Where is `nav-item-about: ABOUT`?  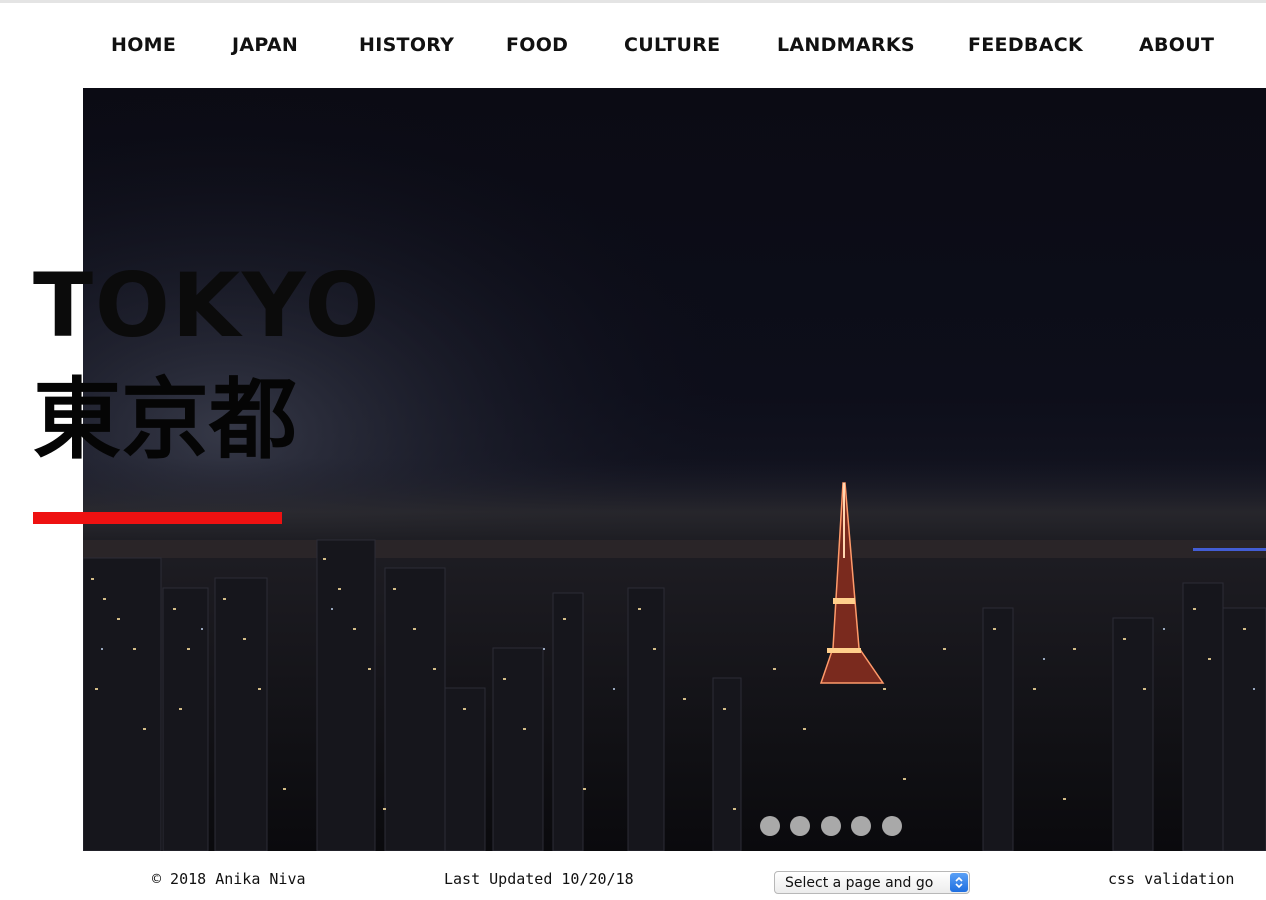
nav-item-about: ABOUT is located at coordinates (1176, 45).